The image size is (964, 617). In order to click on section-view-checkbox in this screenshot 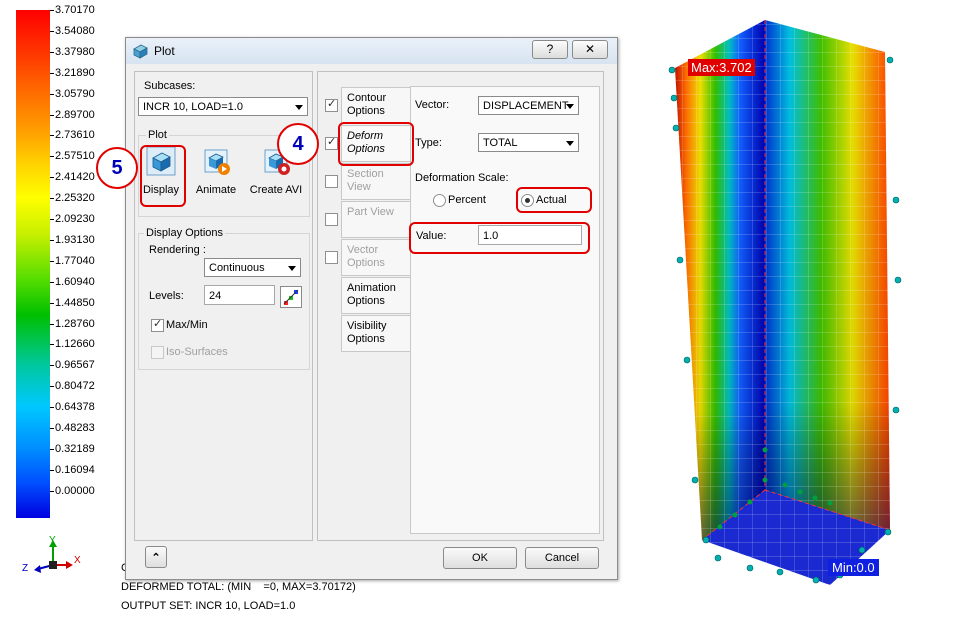, I will do `click(331, 181)`.